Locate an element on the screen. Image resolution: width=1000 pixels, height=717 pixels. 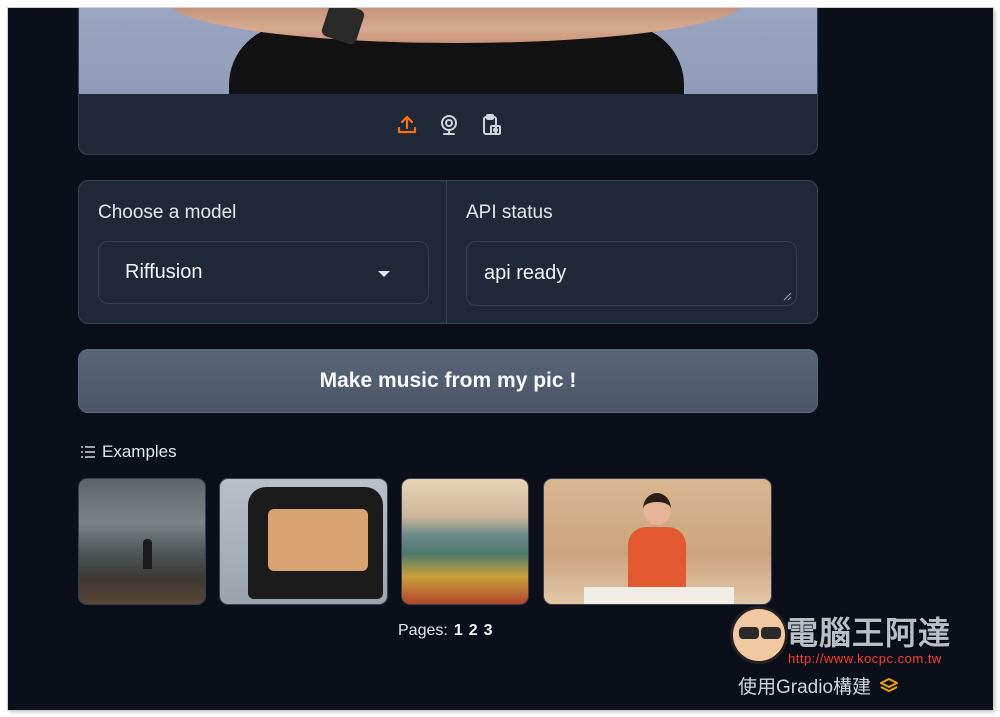
api-status-column: API status api ready is located at coordinates (632, 252).